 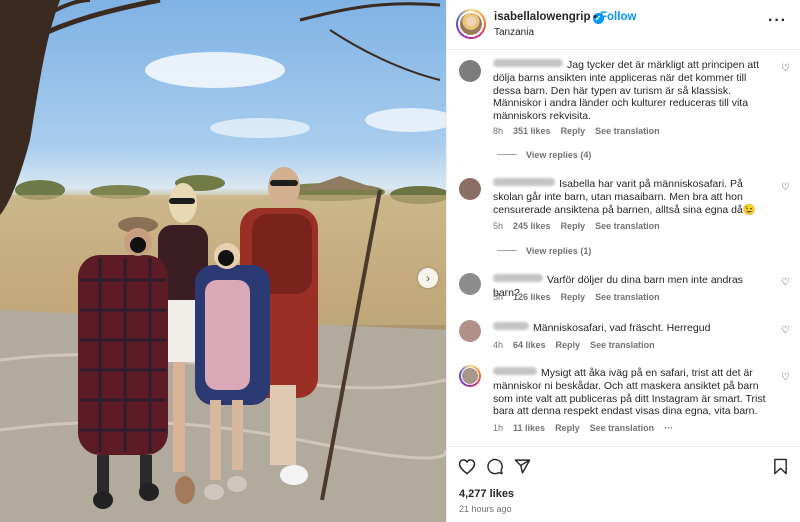 I want to click on comment-time: 8h, so click(x=498, y=131).